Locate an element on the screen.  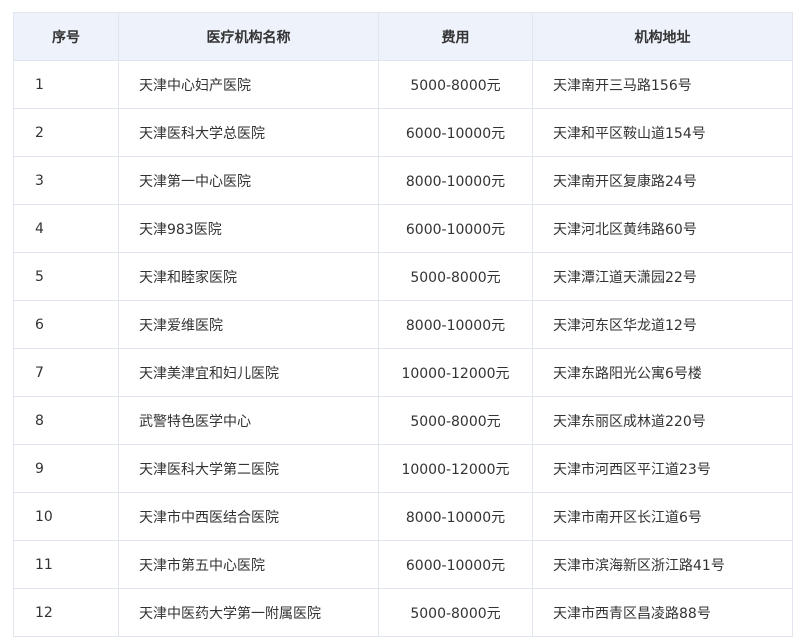
cell-index: 11 is located at coordinates (66, 564).